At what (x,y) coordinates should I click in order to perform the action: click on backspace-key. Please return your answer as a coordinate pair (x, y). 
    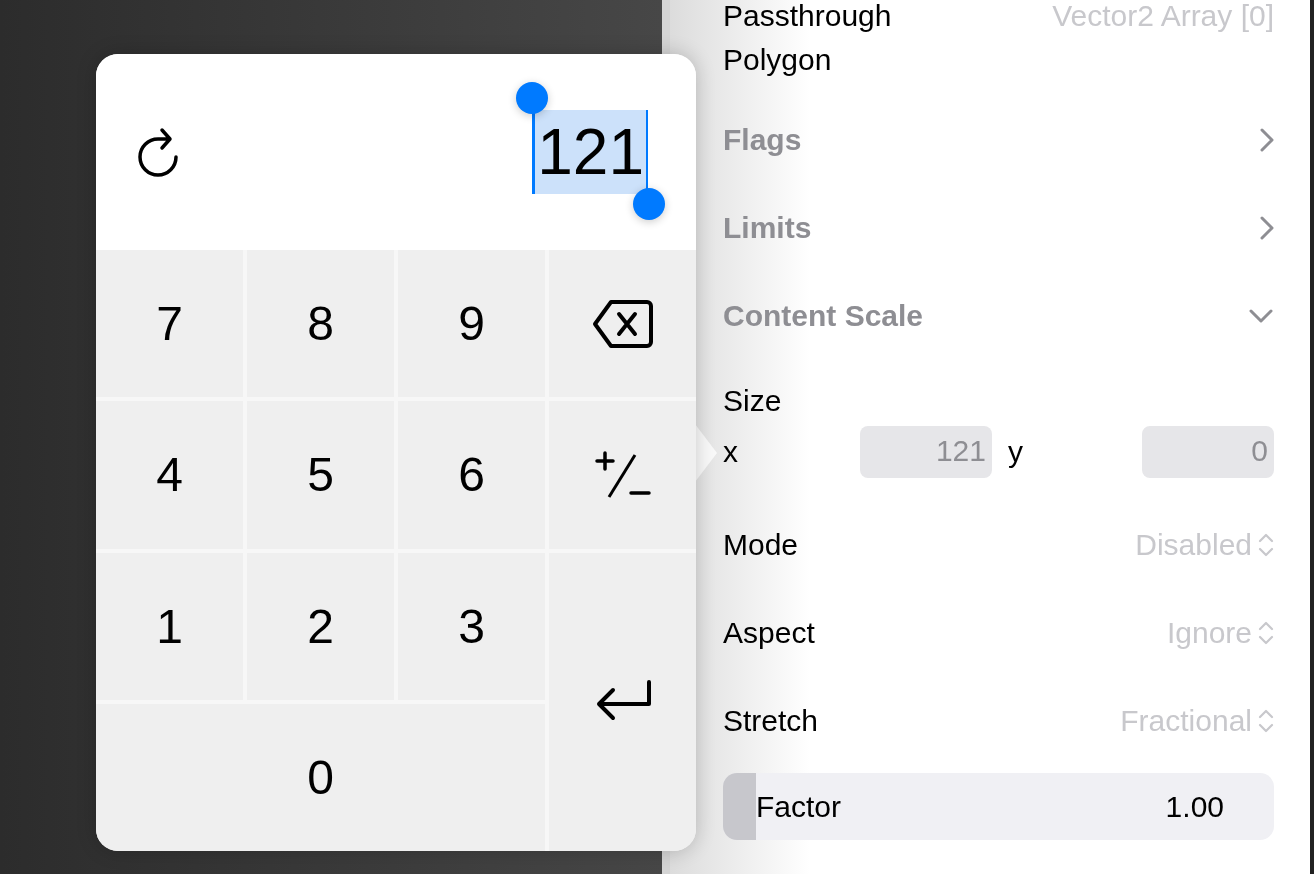
    Looking at the image, I should click on (622, 324).